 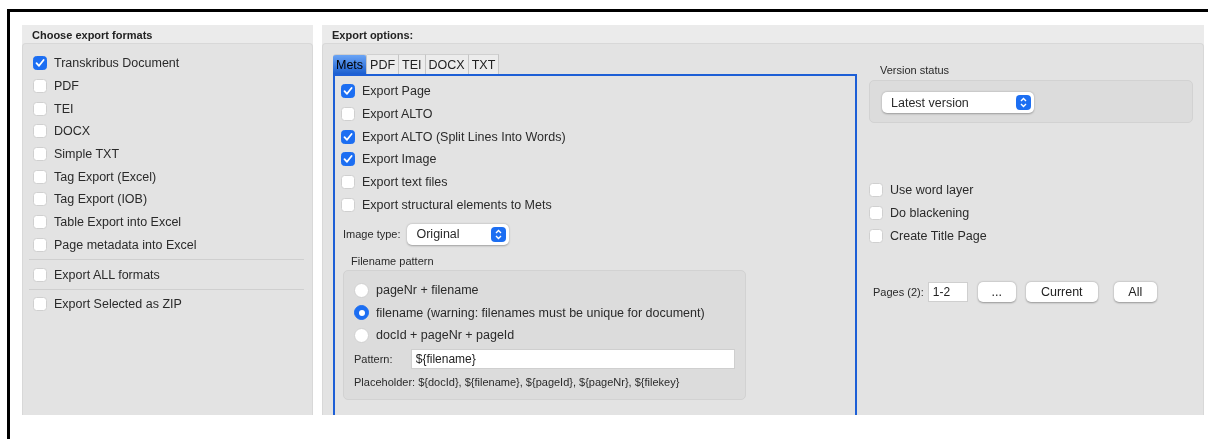 I want to click on checkbox-label: DOCX, so click(x=72, y=131).